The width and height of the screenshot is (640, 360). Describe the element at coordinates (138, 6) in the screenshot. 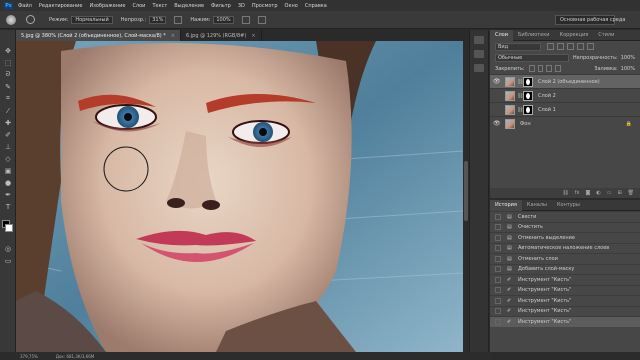

I see `menu-layers: Слои` at that location.